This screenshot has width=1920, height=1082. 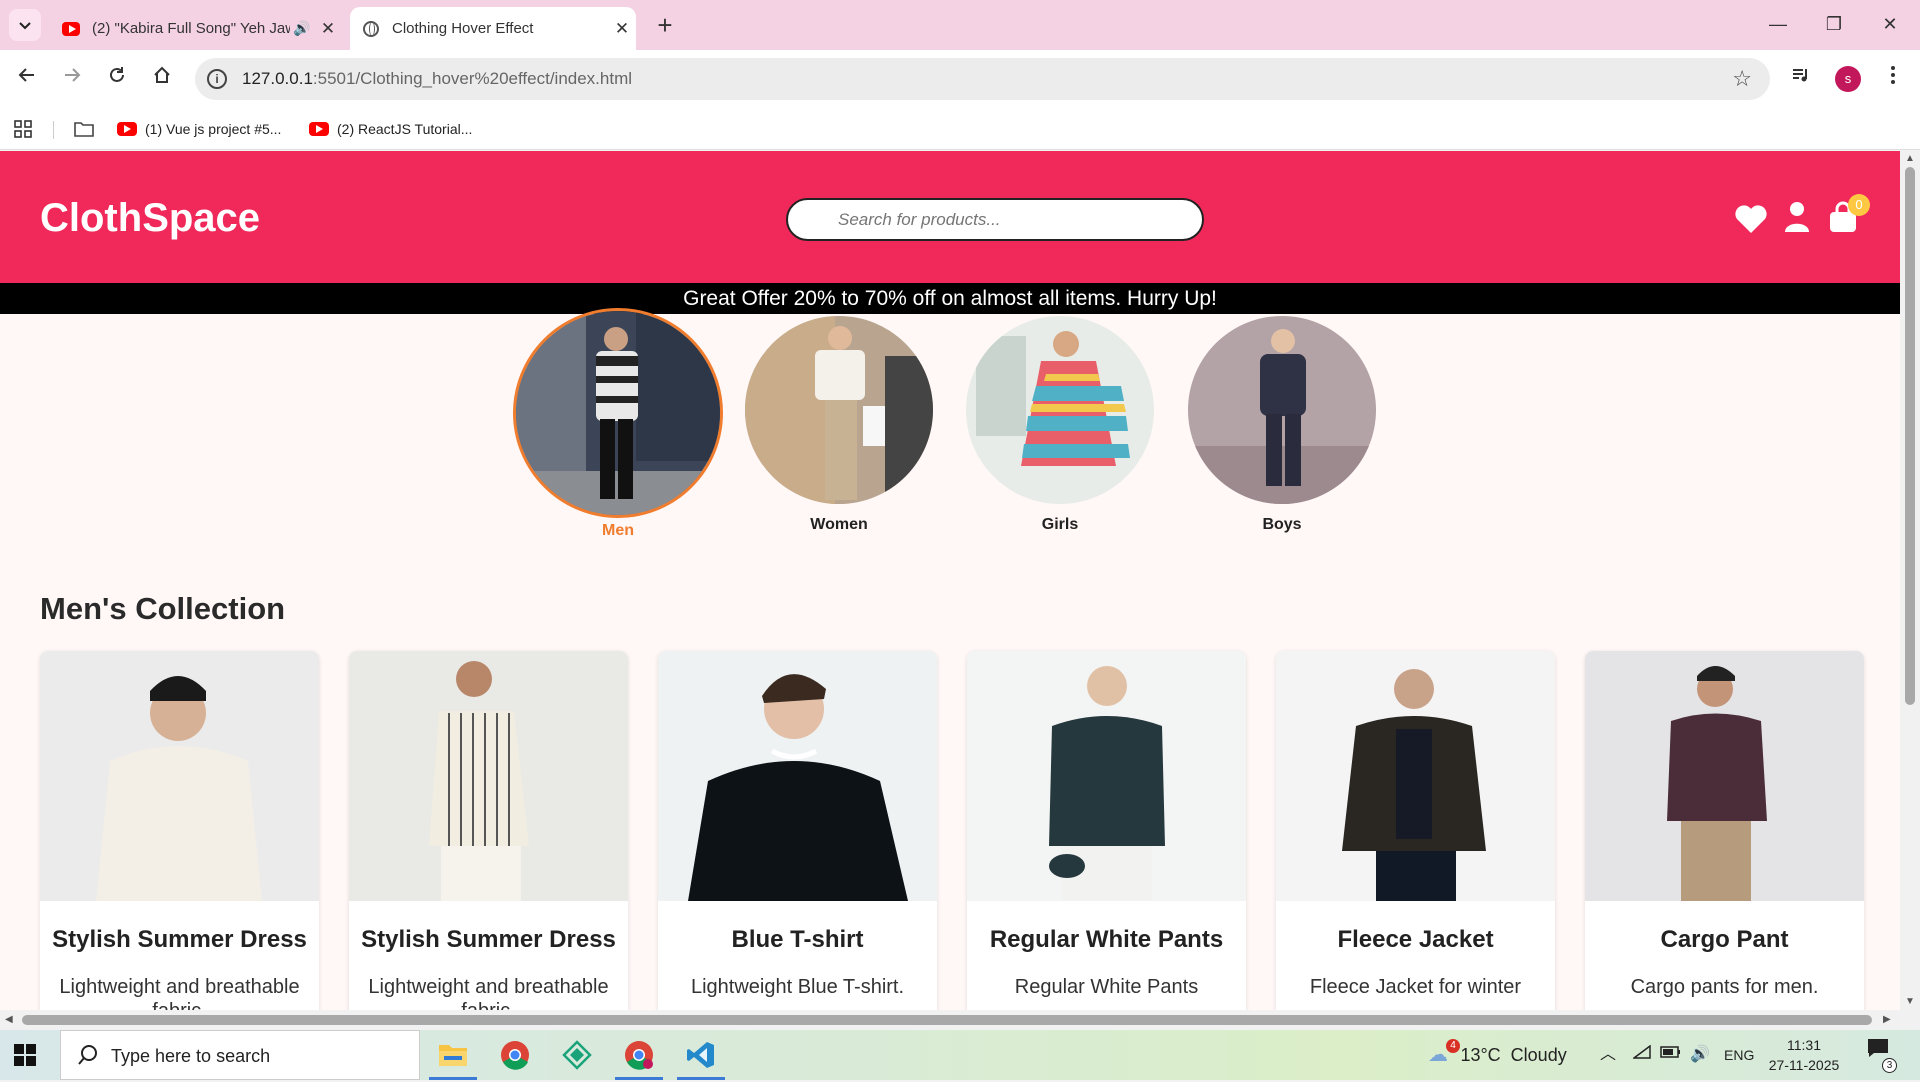 I want to click on product-description: Lightweight and breathable fabric., so click(x=179, y=993).